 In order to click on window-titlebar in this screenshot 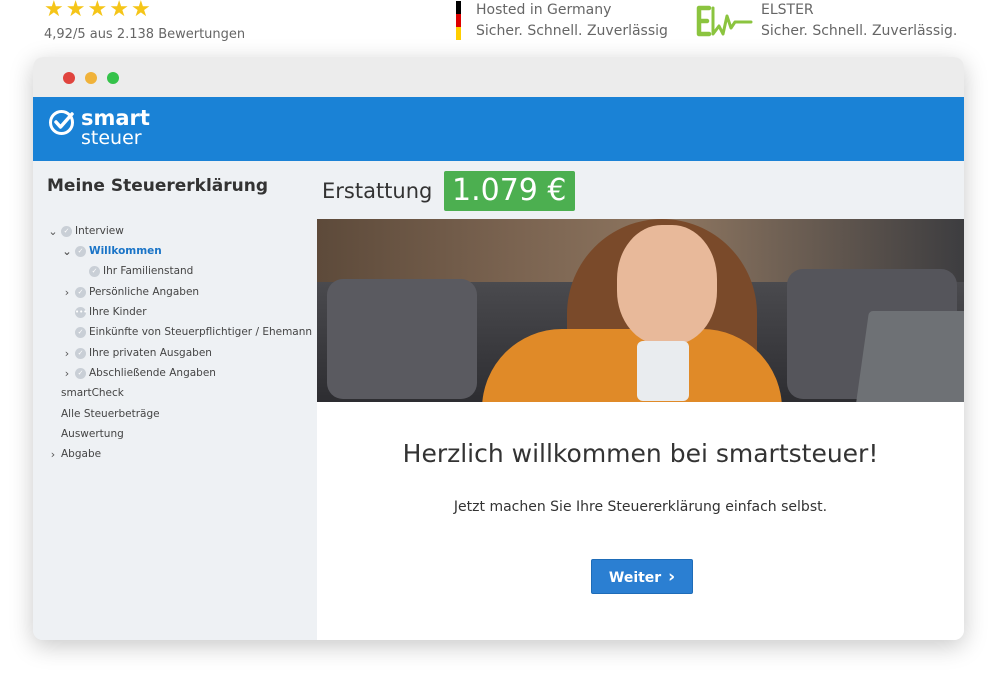, I will do `click(498, 77)`.